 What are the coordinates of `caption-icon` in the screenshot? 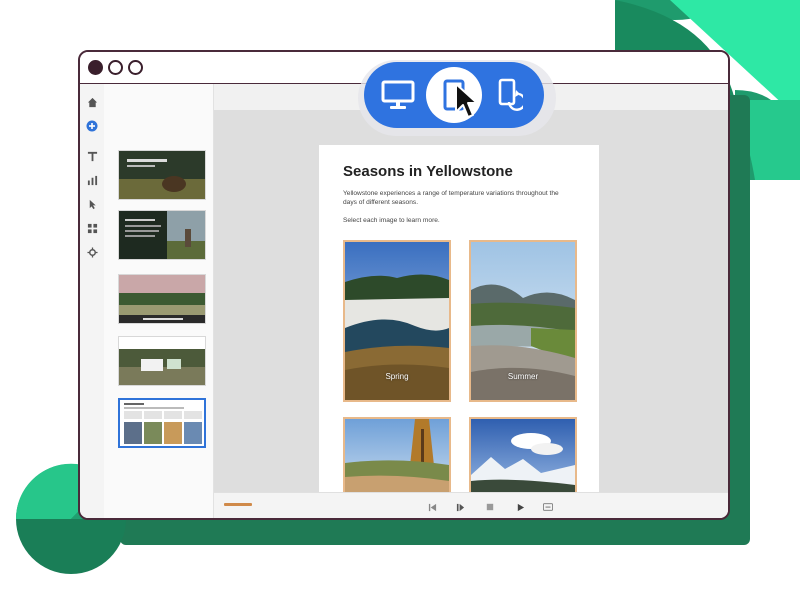 It's located at (548, 507).